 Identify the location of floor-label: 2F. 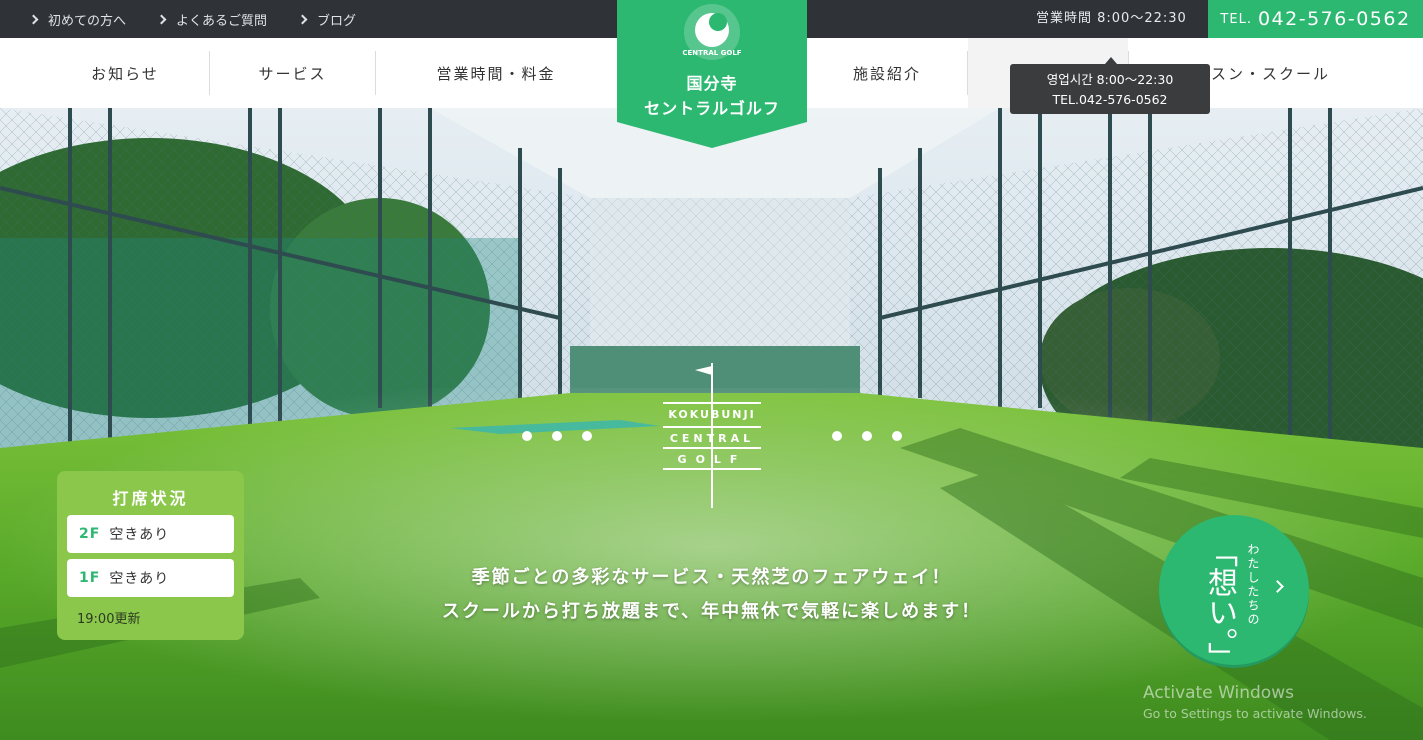
(90, 534).